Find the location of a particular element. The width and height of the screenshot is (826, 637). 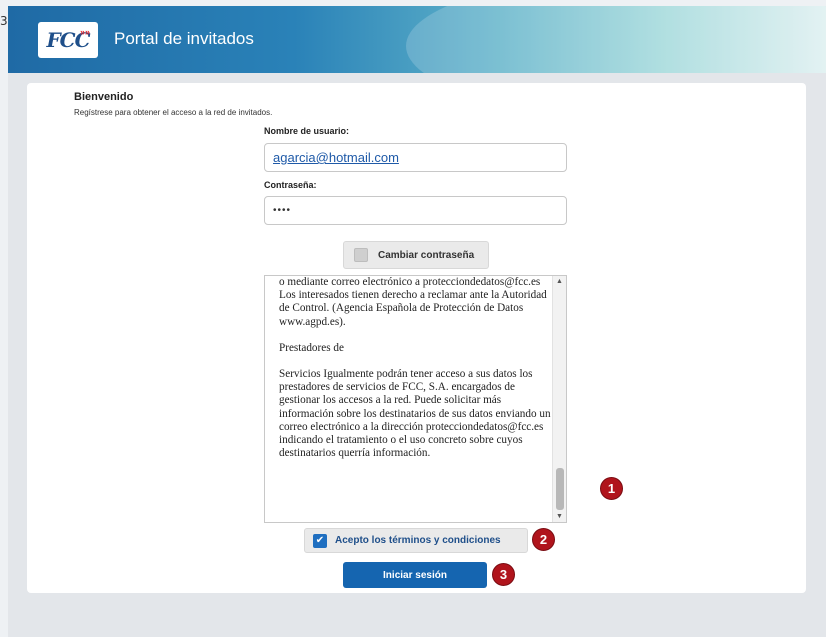

check-icon: ✔ is located at coordinates (320, 540).